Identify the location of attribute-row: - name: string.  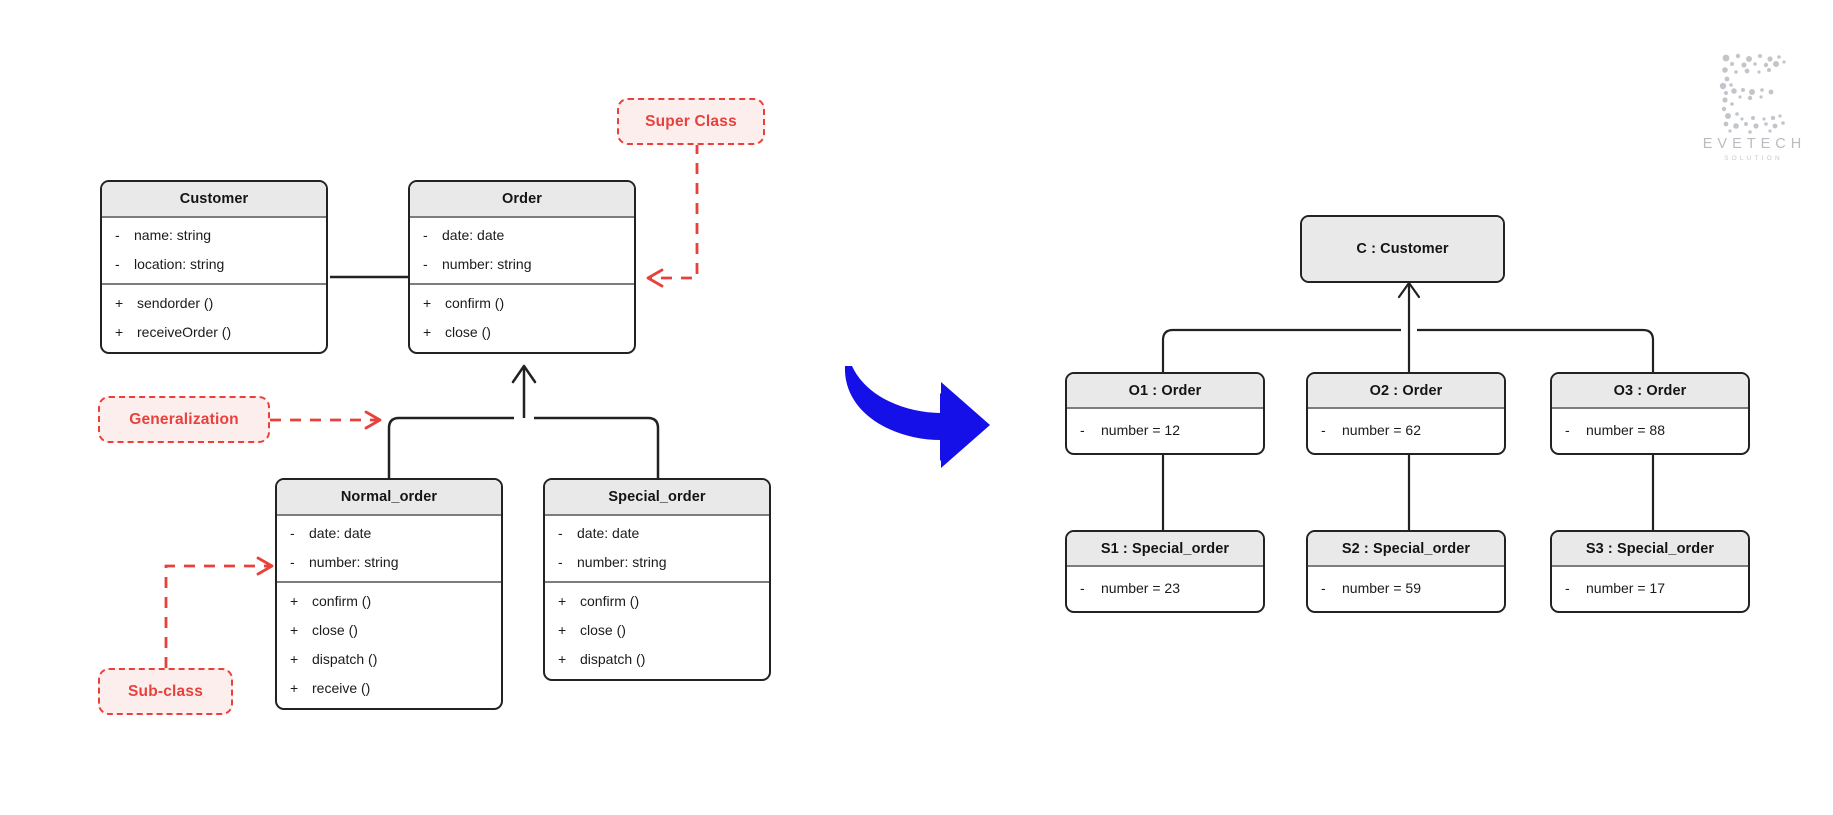
(214, 235).